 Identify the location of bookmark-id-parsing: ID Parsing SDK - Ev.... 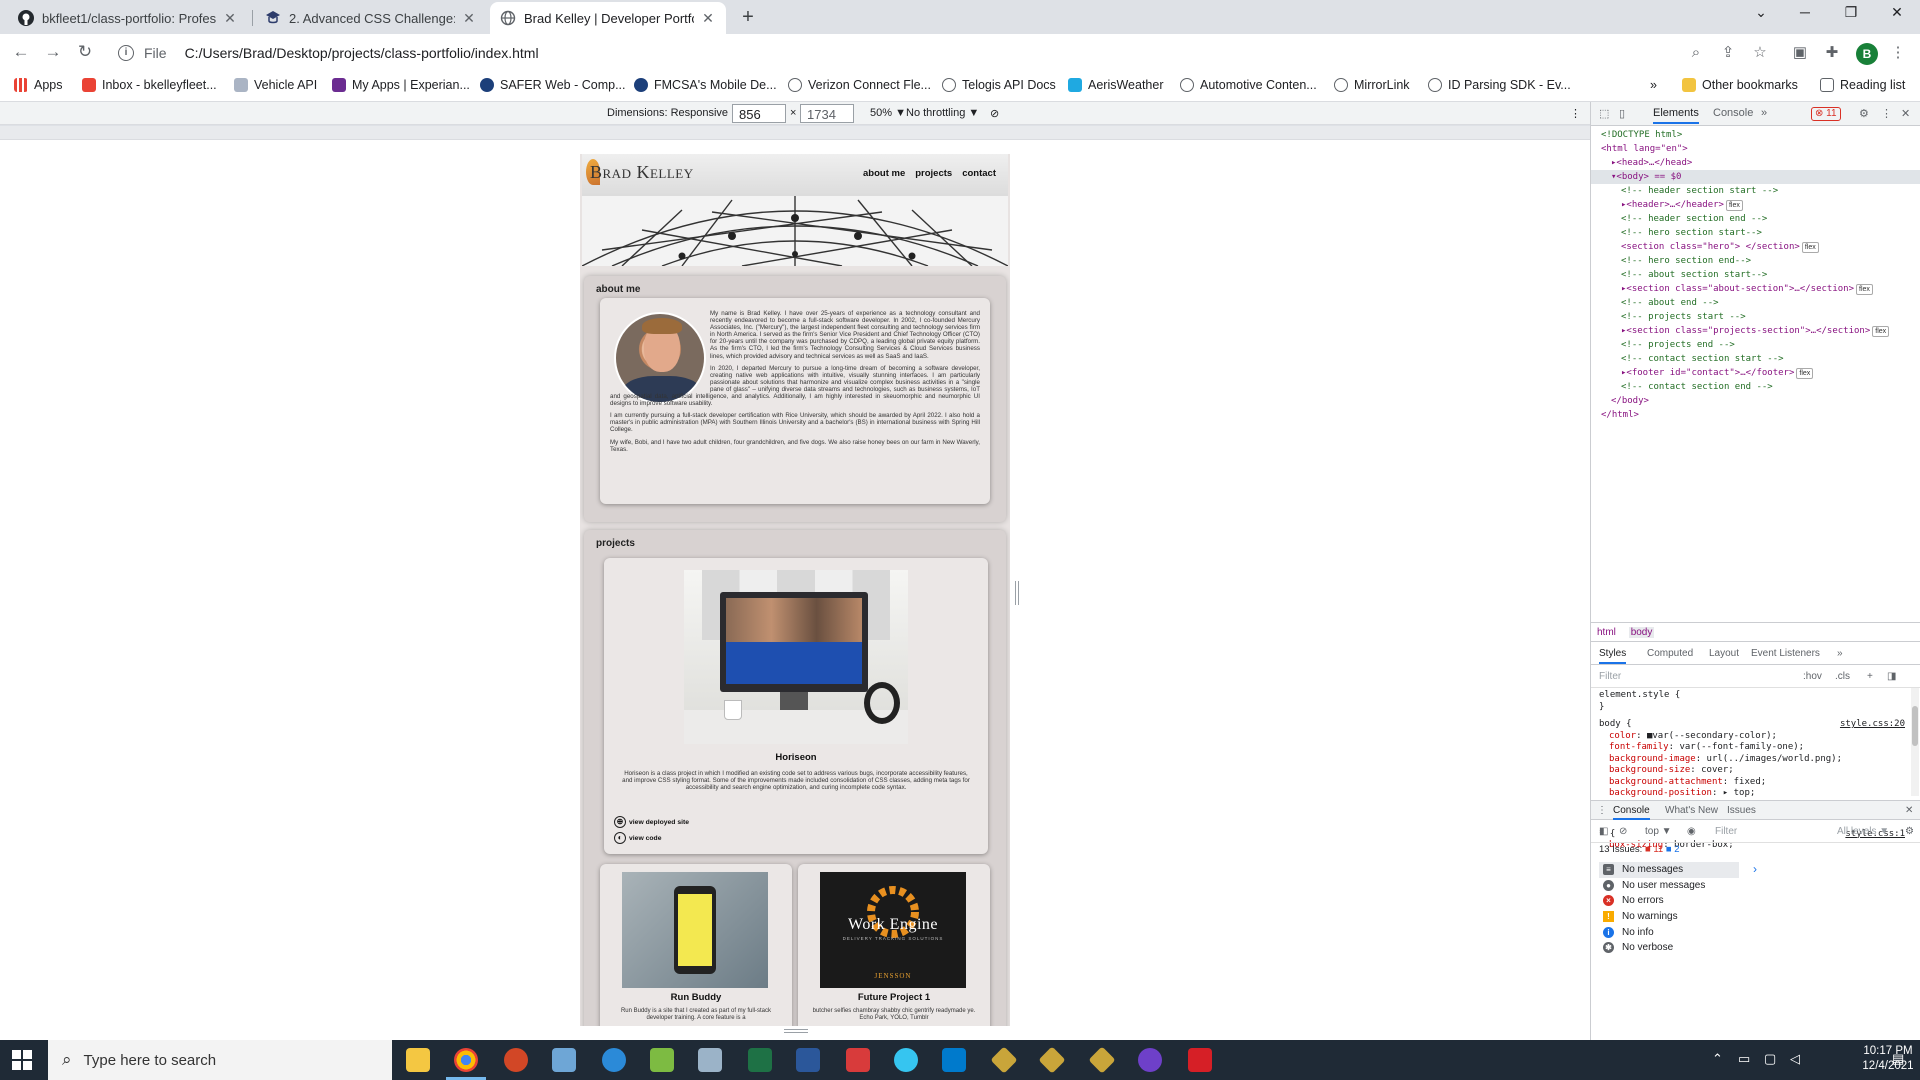
(1499, 85).